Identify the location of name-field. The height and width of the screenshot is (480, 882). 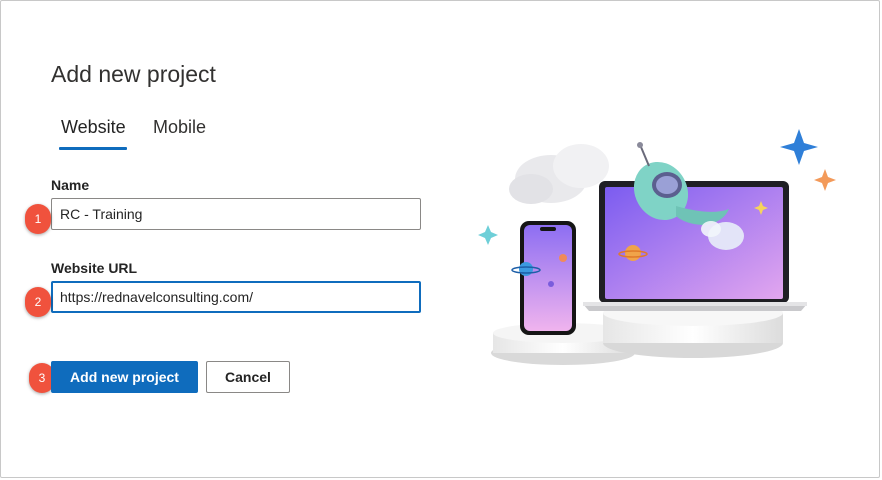
(236, 214).